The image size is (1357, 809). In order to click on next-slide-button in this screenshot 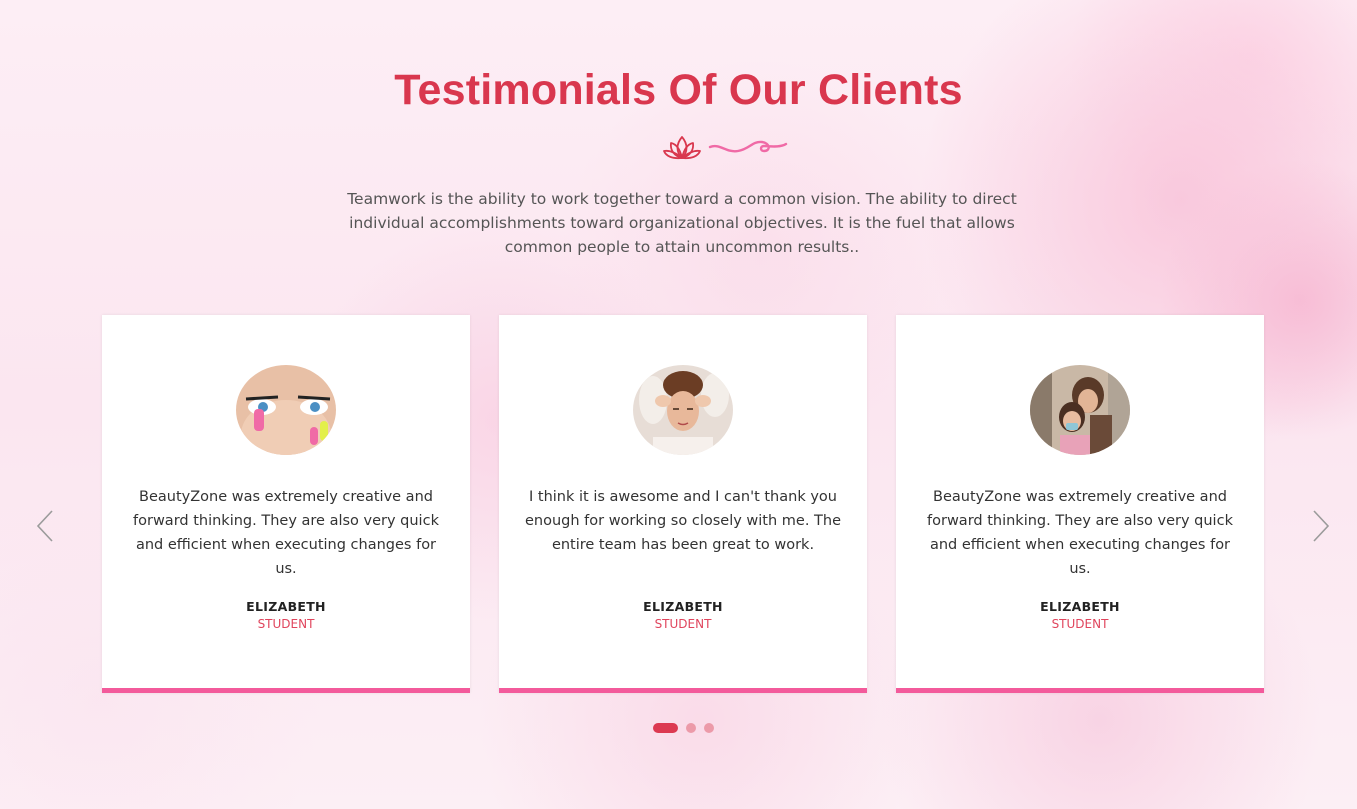, I will do `click(1321, 526)`.